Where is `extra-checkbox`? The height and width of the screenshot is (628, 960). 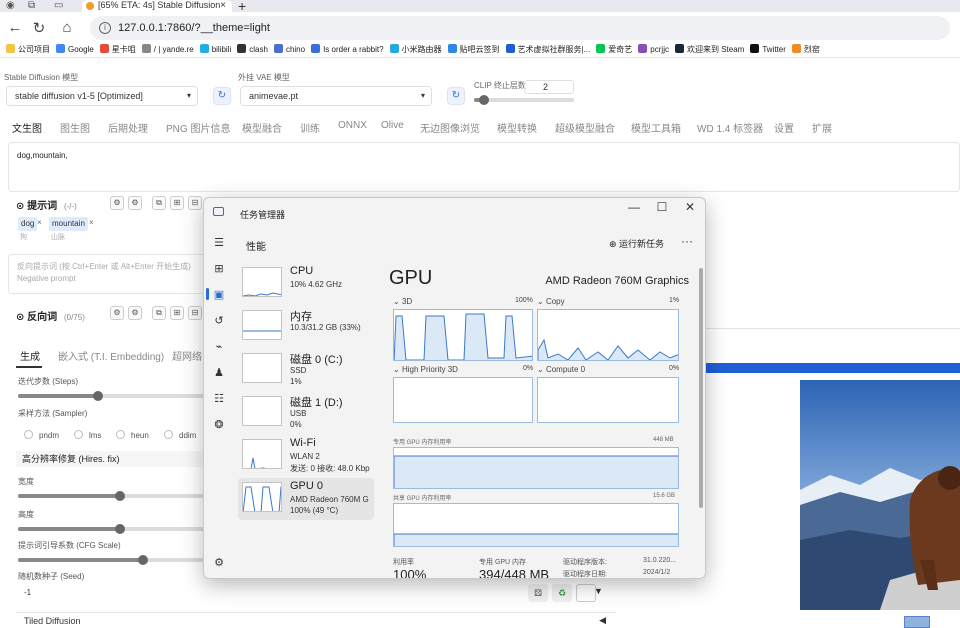
extra-checkbox is located at coordinates (586, 593).